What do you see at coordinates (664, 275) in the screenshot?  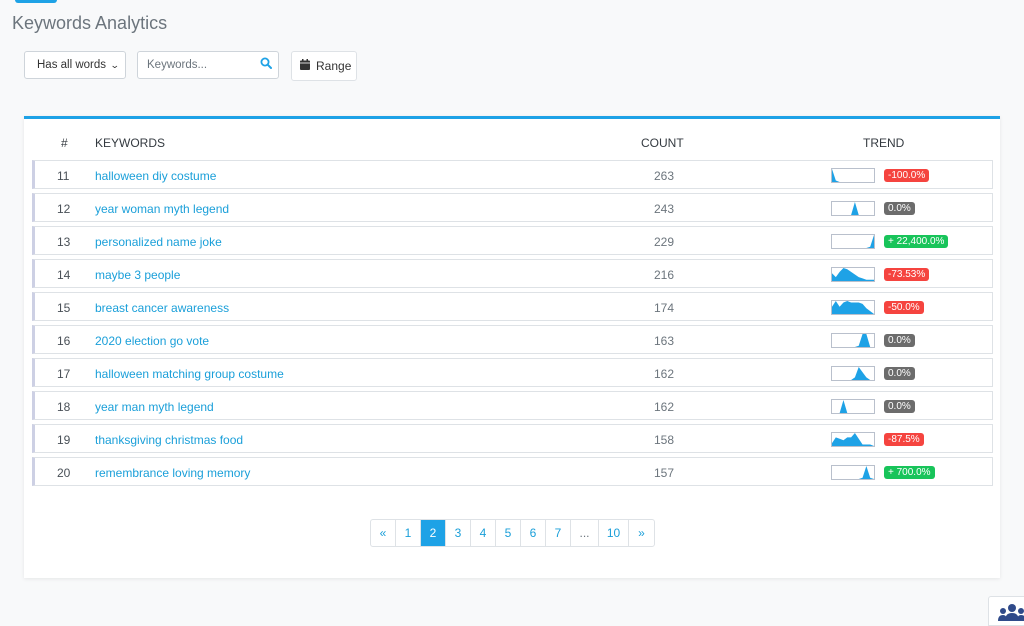 I see `keyword-count: 216` at bounding box center [664, 275].